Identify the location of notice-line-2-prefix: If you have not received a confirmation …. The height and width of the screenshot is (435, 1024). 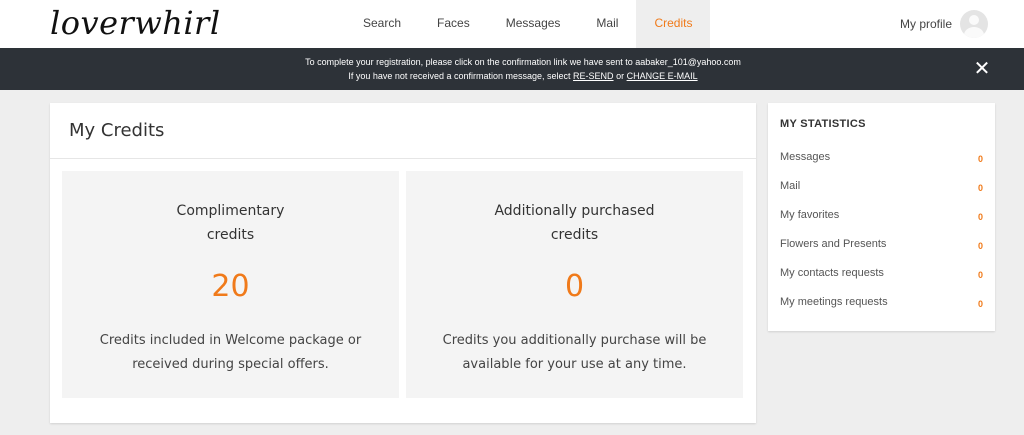
(459, 76).